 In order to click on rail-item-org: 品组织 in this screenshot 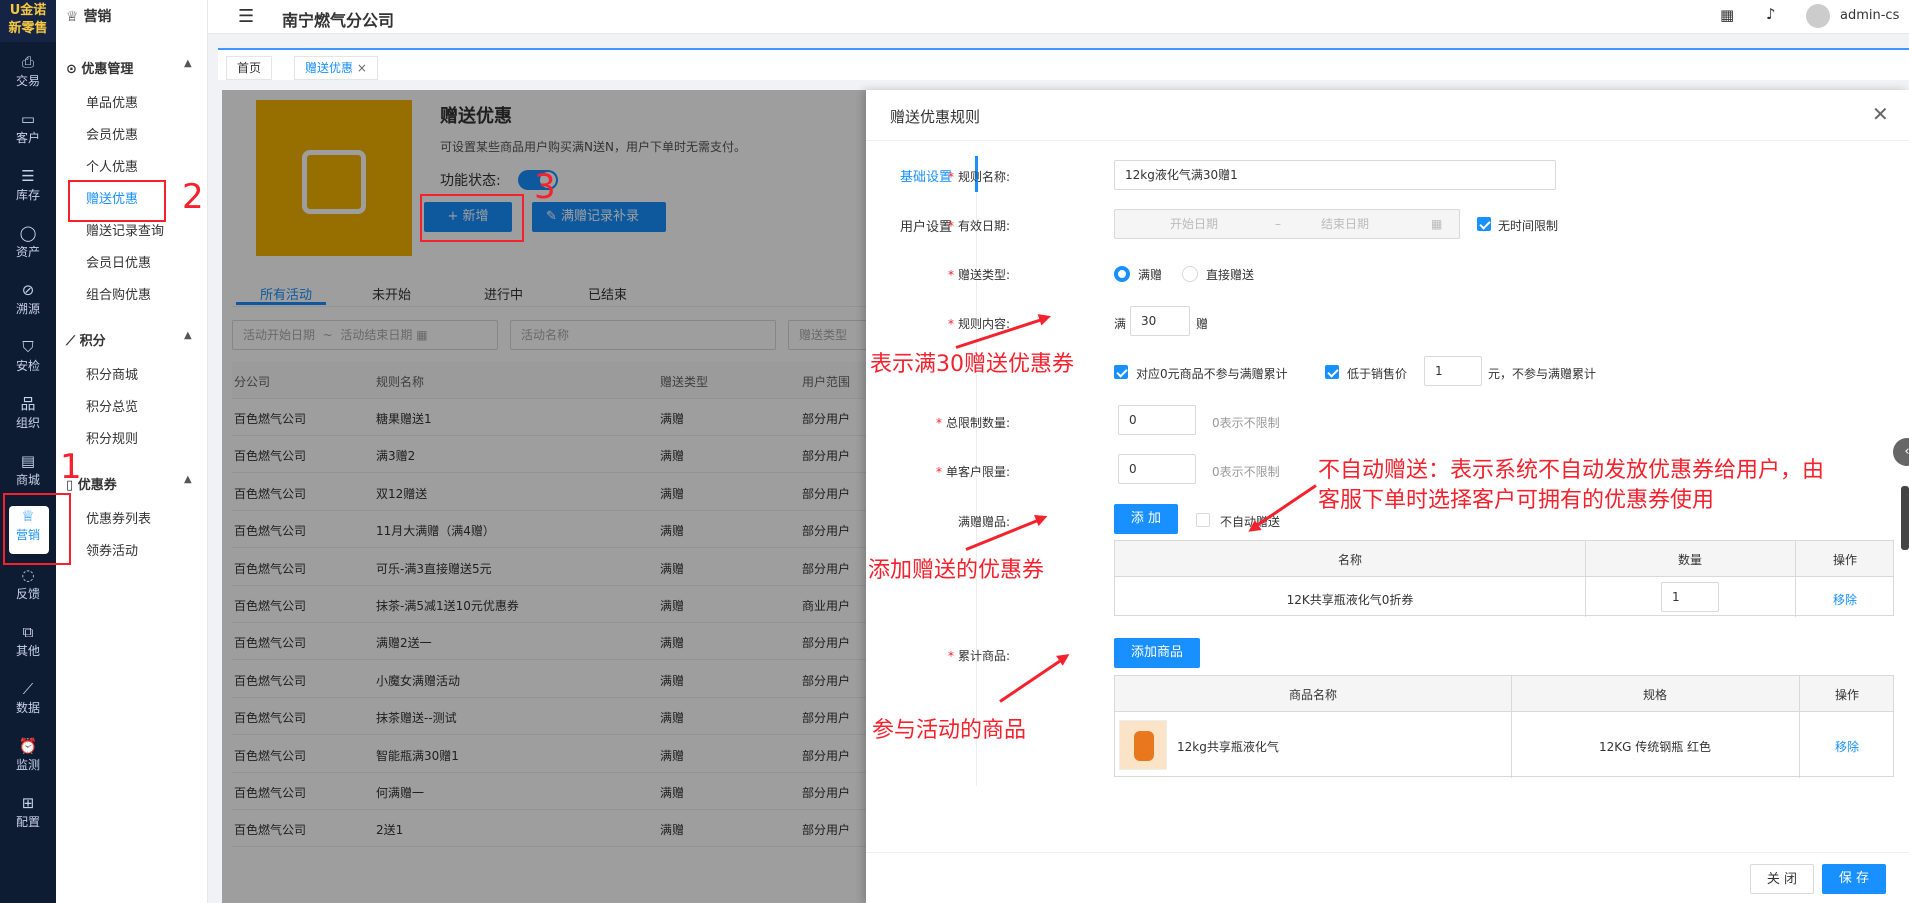, I will do `click(28, 419)`.